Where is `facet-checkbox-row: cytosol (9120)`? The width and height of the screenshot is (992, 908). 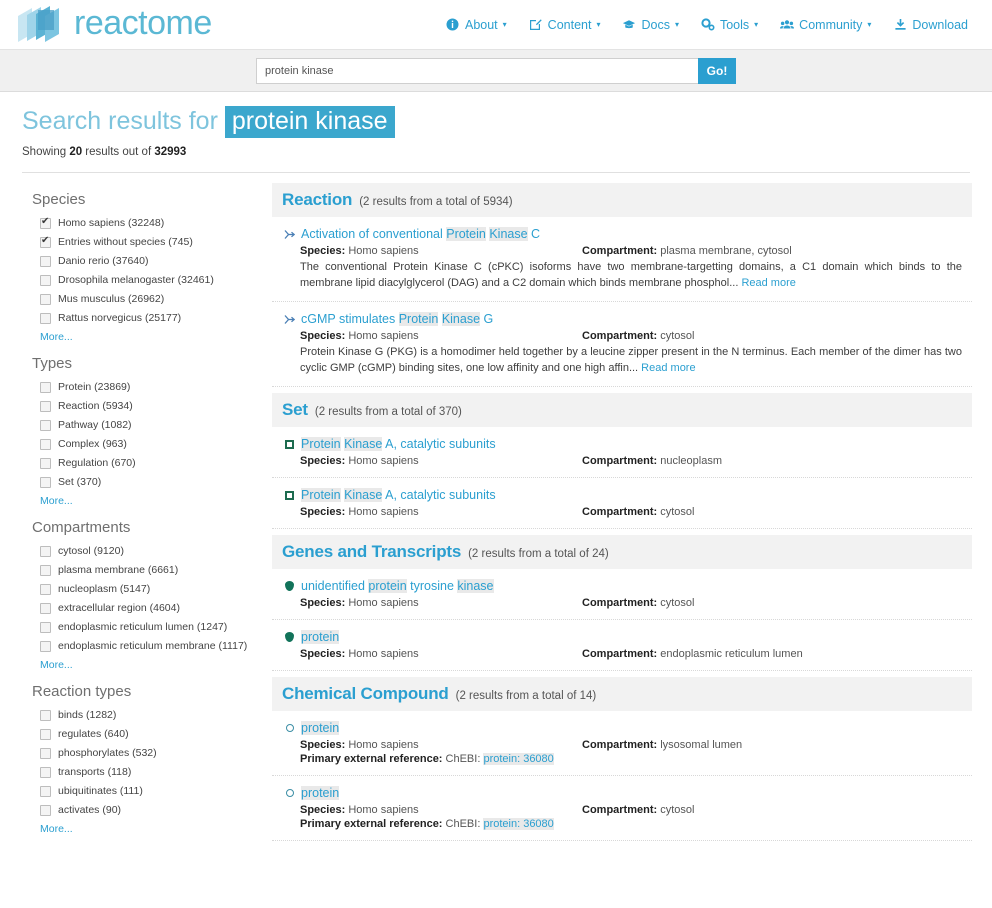 facet-checkbox-row: cytosol (9120) is located at coordinates (150, 551).